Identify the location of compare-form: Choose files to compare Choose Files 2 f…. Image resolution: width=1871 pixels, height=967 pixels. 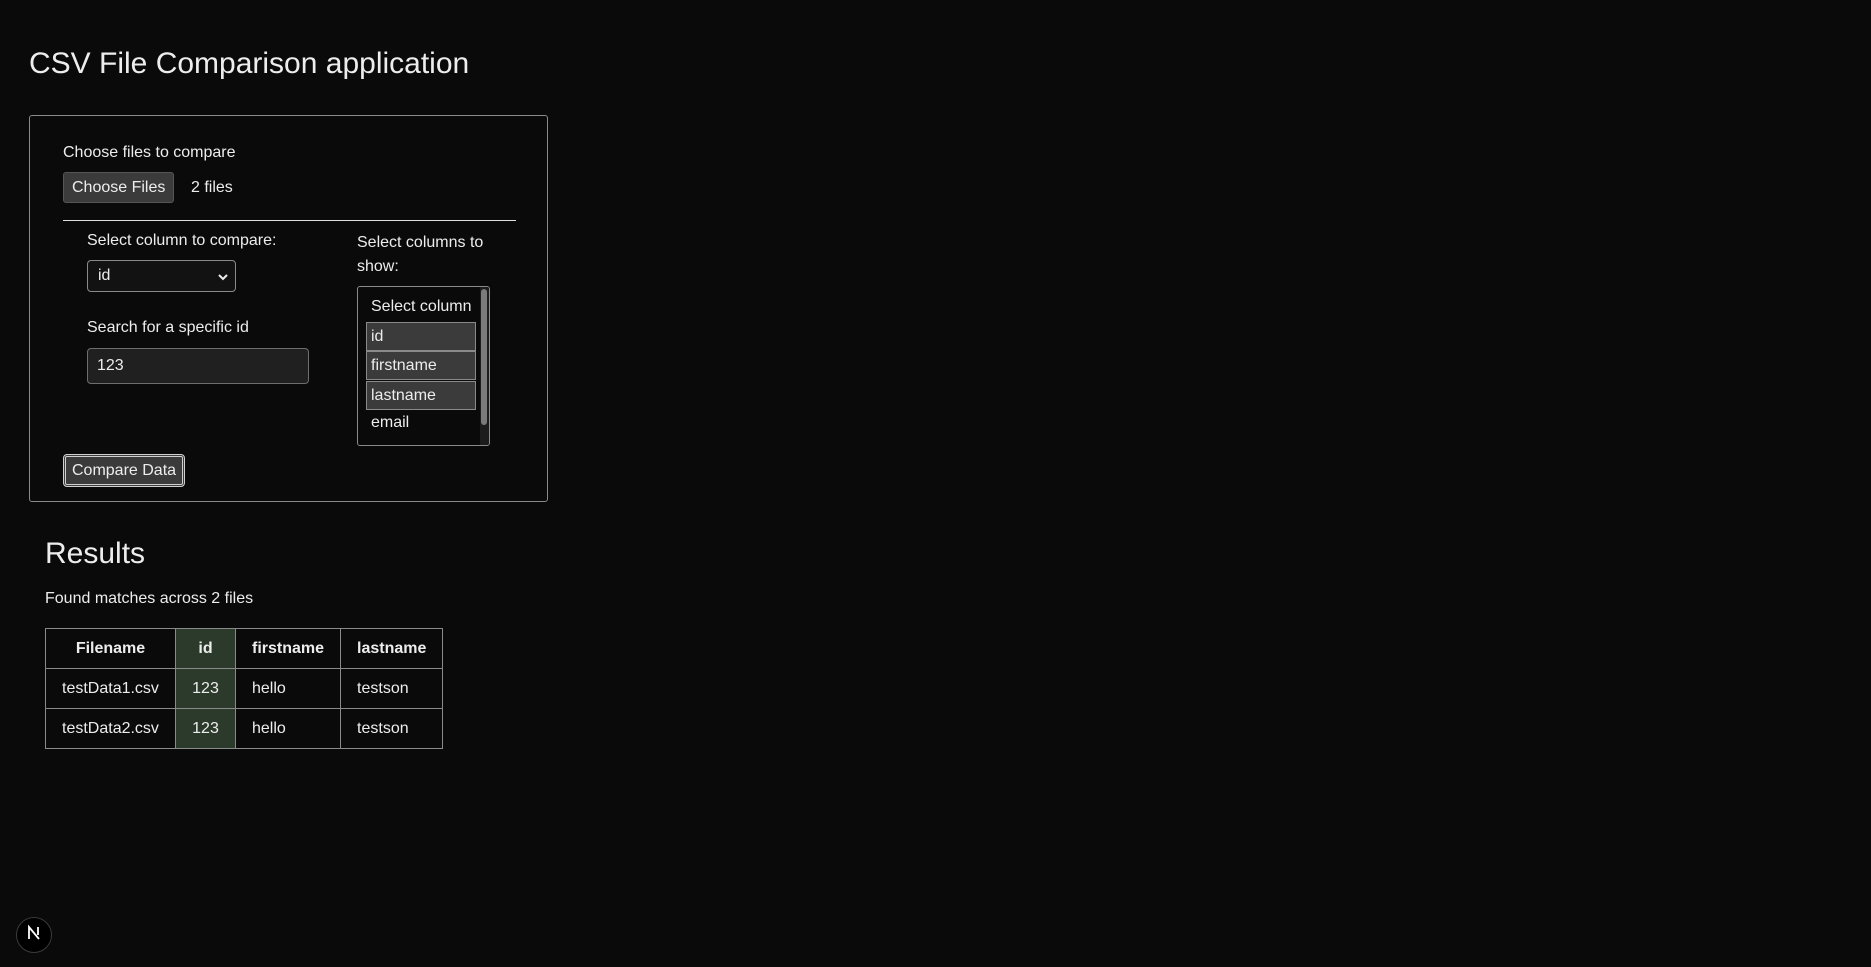
(288, 308).